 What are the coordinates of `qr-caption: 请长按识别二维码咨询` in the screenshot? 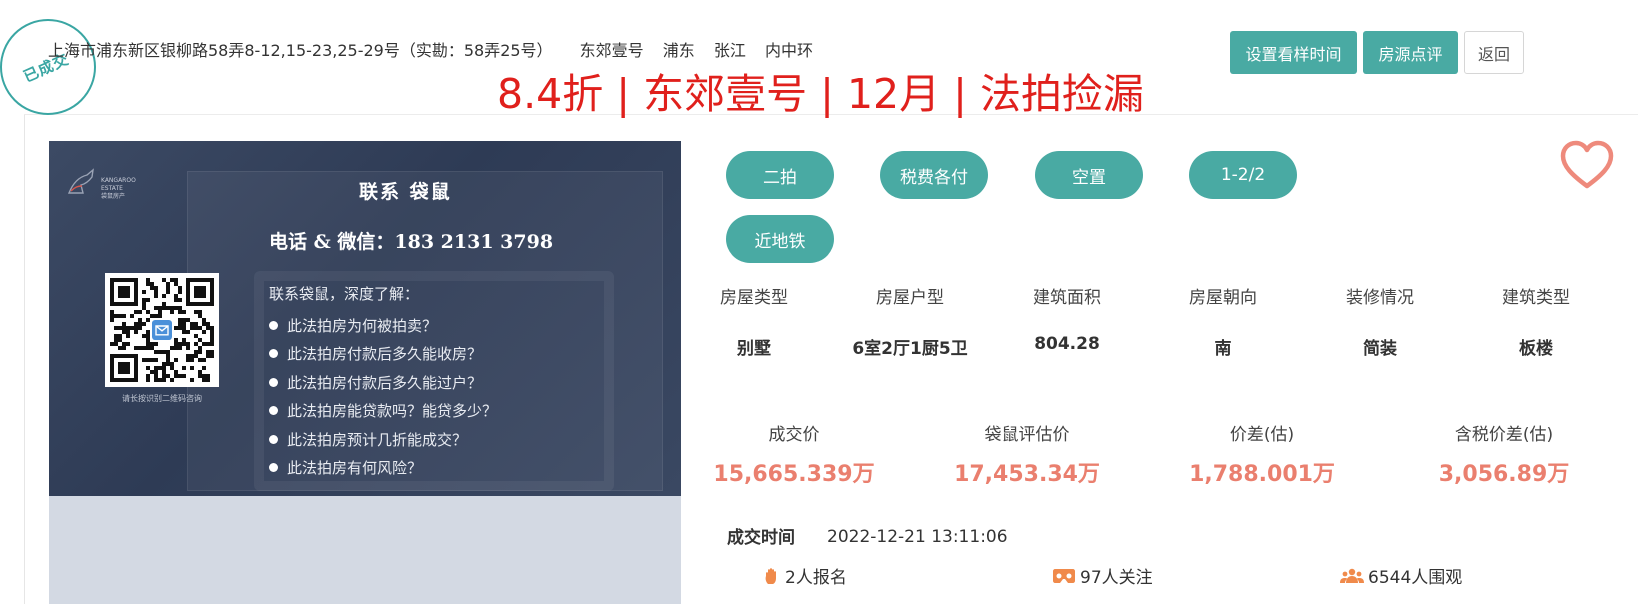 It's located at (162, 398).